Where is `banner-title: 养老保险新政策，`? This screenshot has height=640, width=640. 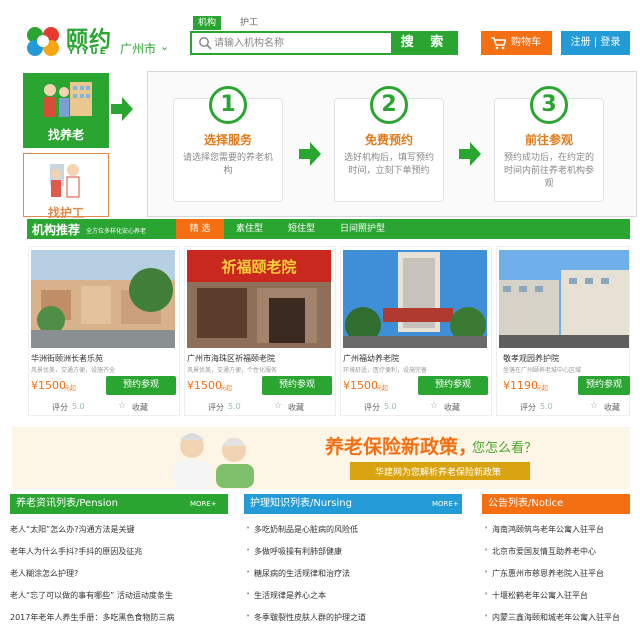 banner-title: 养老保险新政策， is located at coordinates (401, 447).